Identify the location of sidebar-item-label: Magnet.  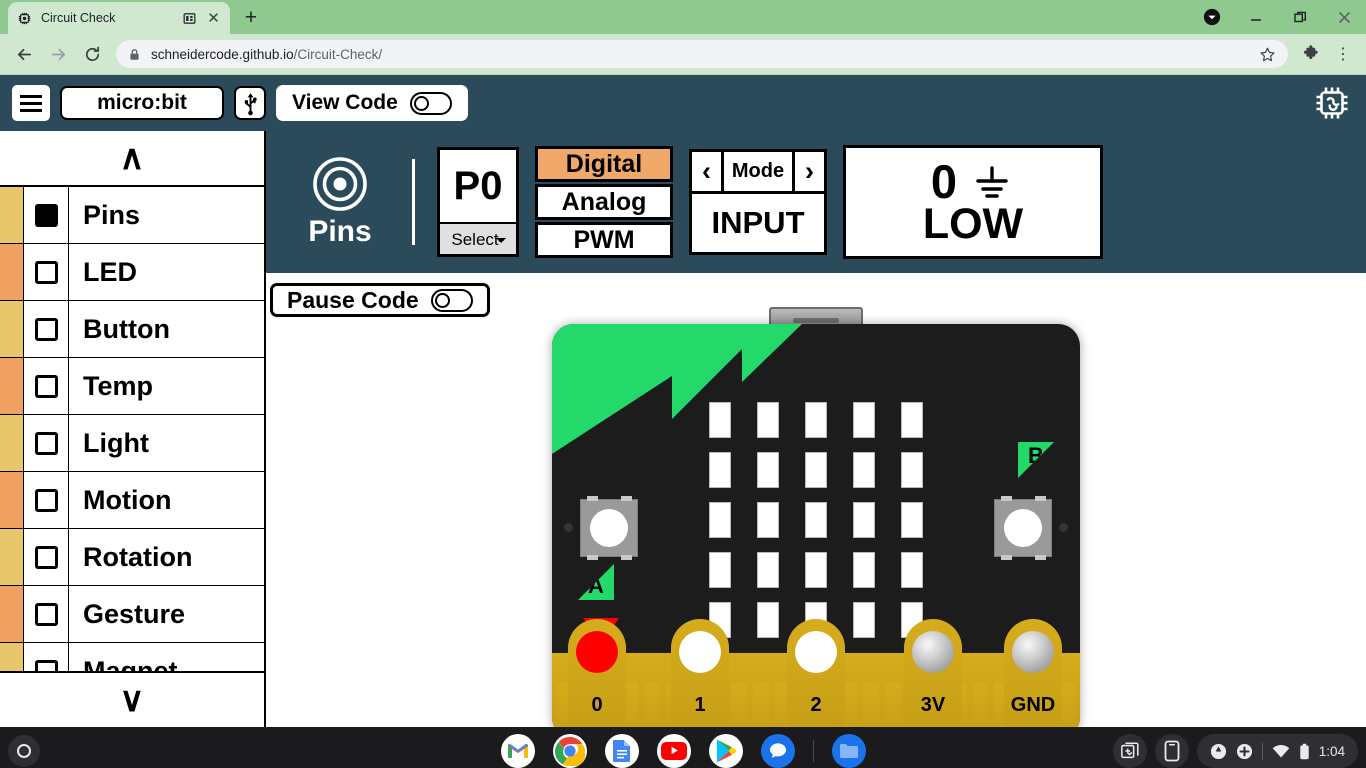
(130, 663).